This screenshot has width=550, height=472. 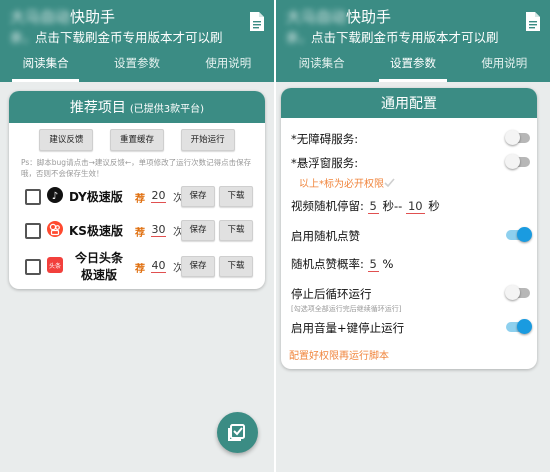 I want to click on app-title-visible-right: 快助手, so click(x=369, y=17).